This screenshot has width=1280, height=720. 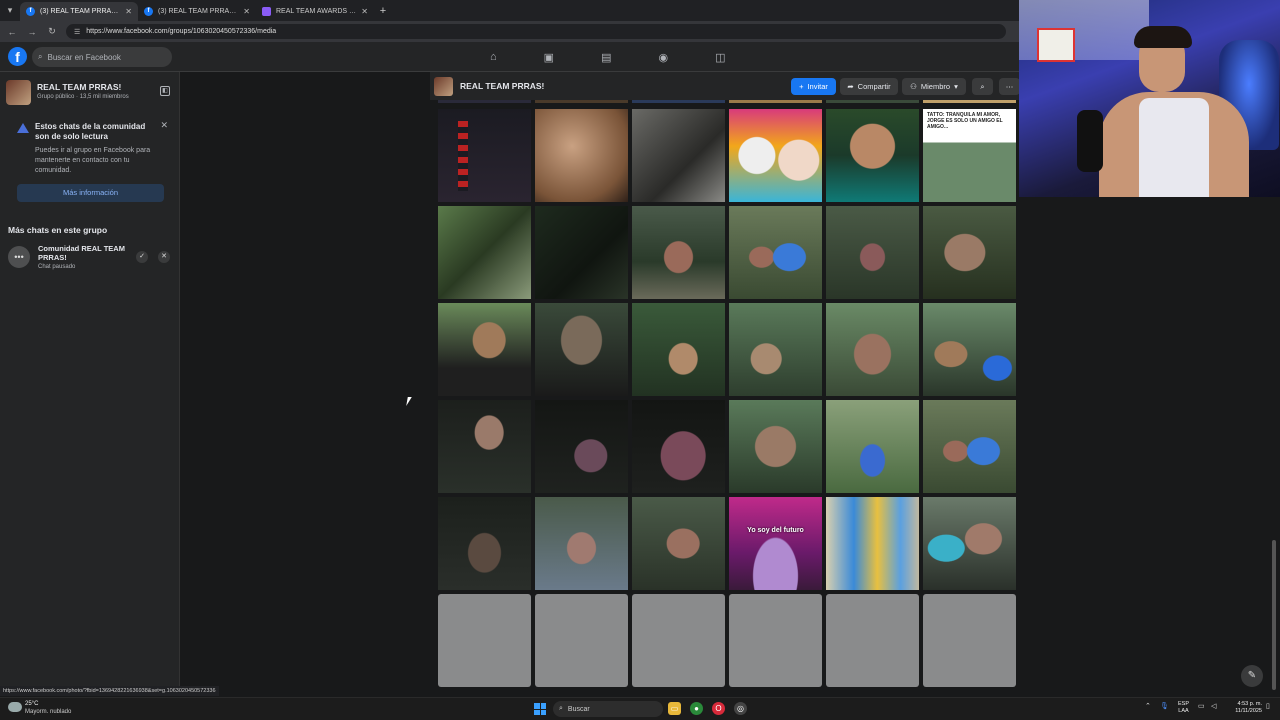 What do you see at coordinates (17, 56) in the screenshot?
I see `facebook-logo-icon: f` at bounding box center [17, 56].